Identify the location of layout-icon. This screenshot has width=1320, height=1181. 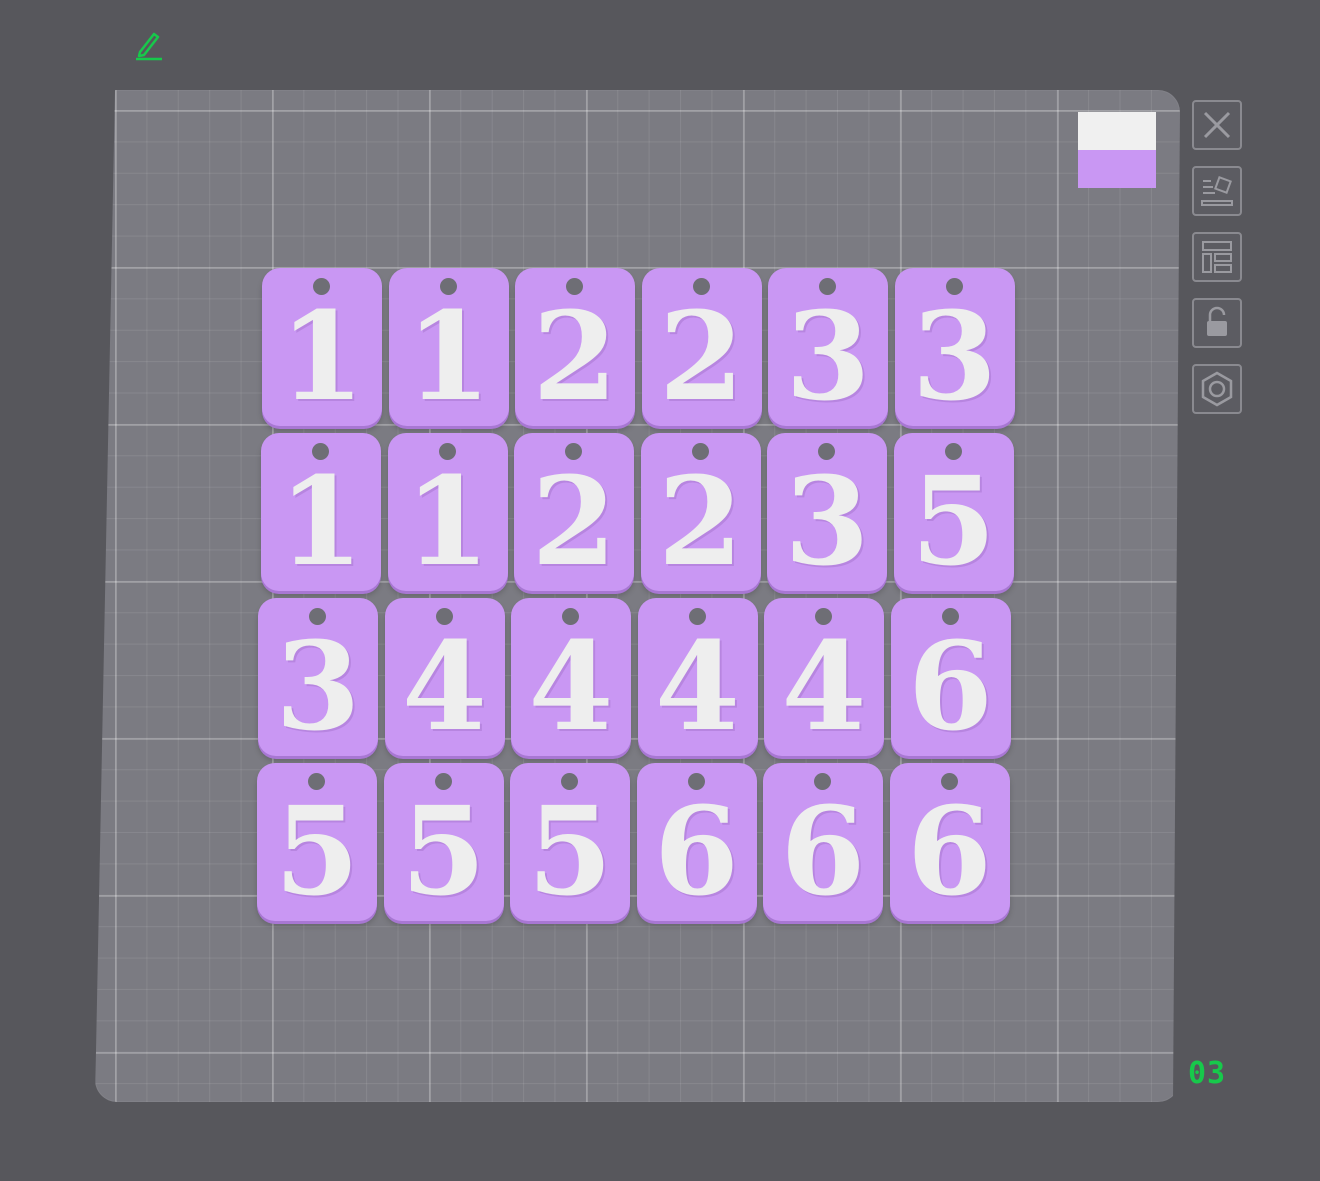
(1217, 257).